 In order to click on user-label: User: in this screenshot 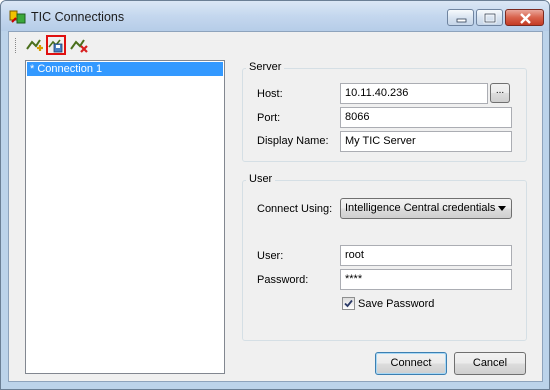, I will do `click(270, 256)`.